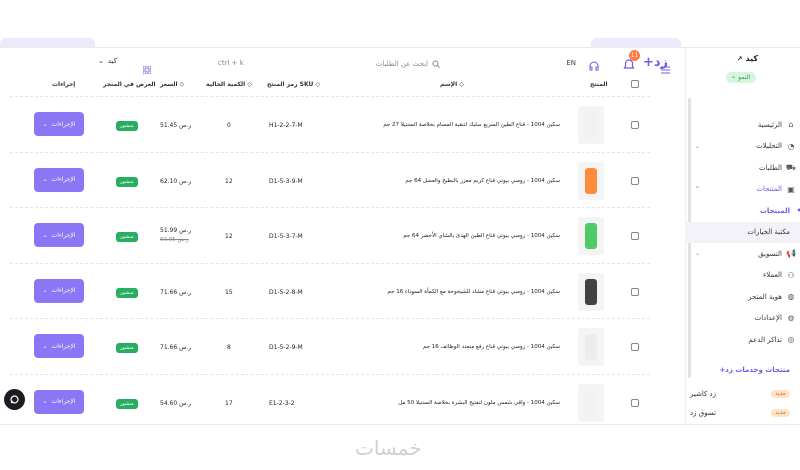 Image resolution: width=800 pixels, height=470 pixels. I want to click on product-sku: E1-2-3-2, so click(282, 403).